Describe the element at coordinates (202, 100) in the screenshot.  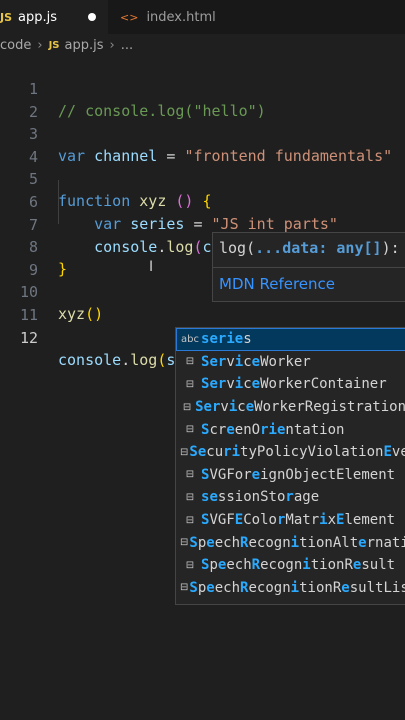
I see `code-line: 2` at that location.